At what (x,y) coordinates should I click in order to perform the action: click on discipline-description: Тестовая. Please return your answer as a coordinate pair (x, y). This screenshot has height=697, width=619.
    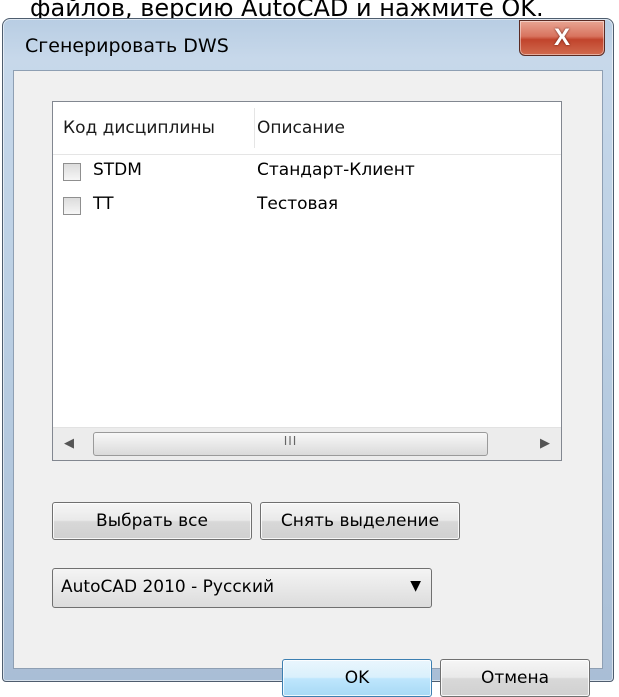
    Looking at the image, I should click on (298, 204).